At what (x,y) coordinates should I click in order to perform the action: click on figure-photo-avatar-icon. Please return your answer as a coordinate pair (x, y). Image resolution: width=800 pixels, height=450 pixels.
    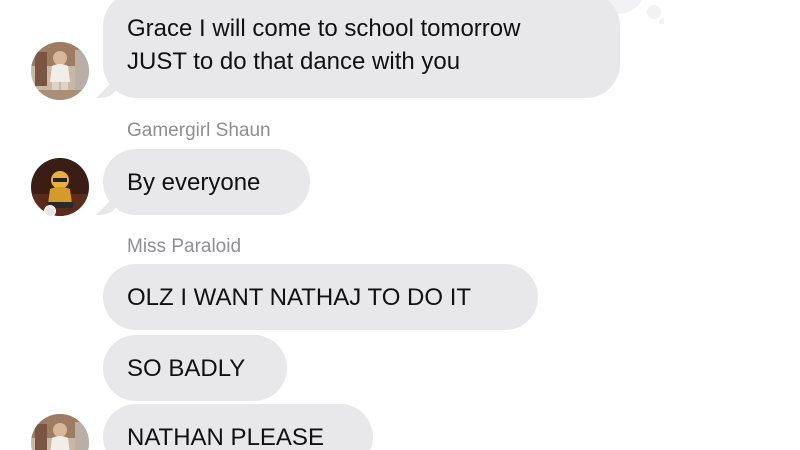
    Looking at the image, I should click on (60, 187).